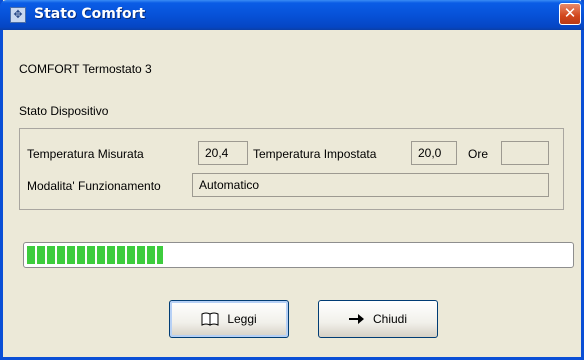 The image size is (584, 360). I want to click on close-button-label: Chiudi, so click(390, 319).